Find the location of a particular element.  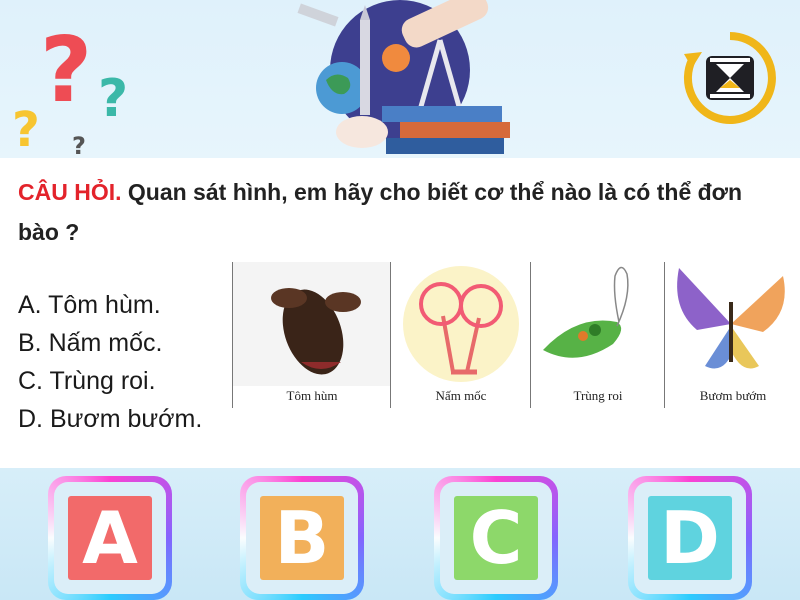

space-science-icon is located at coordinates (403, 77).